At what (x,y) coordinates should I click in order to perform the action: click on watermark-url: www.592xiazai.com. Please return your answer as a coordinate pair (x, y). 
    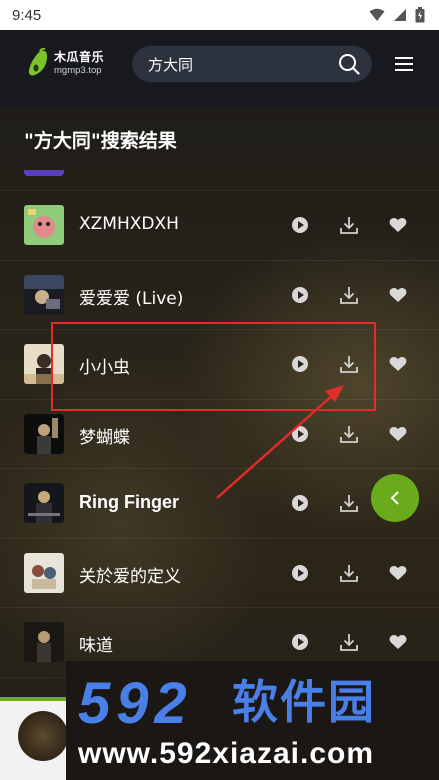
    Looking at the image, I should click on (226, 753).